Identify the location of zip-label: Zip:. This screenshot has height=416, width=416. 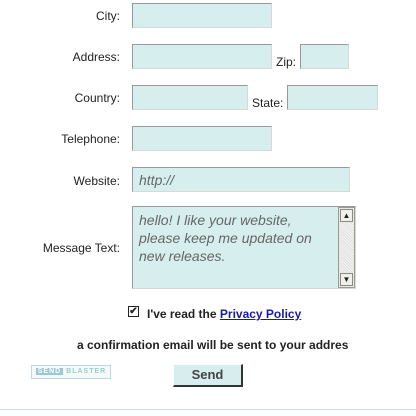
(286, 62).